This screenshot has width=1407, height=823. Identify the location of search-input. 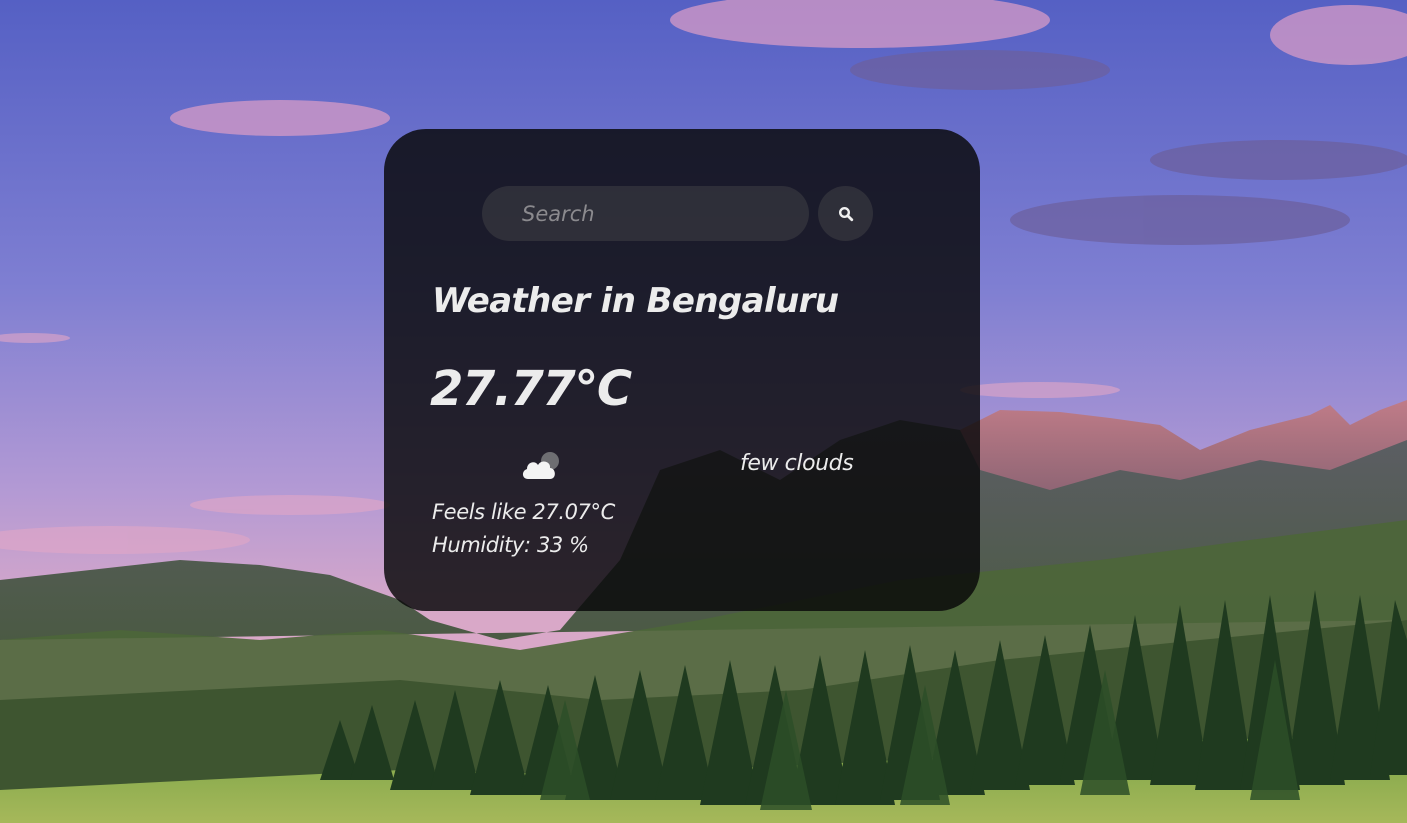
(645, 213).